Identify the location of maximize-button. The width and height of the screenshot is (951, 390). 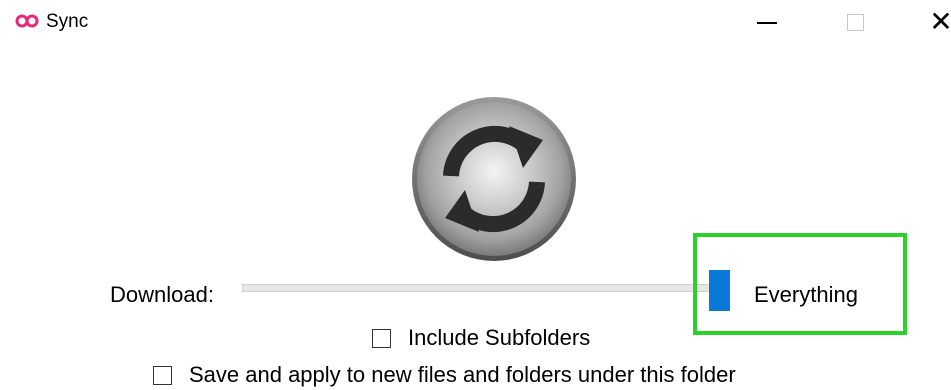
(855, 22).